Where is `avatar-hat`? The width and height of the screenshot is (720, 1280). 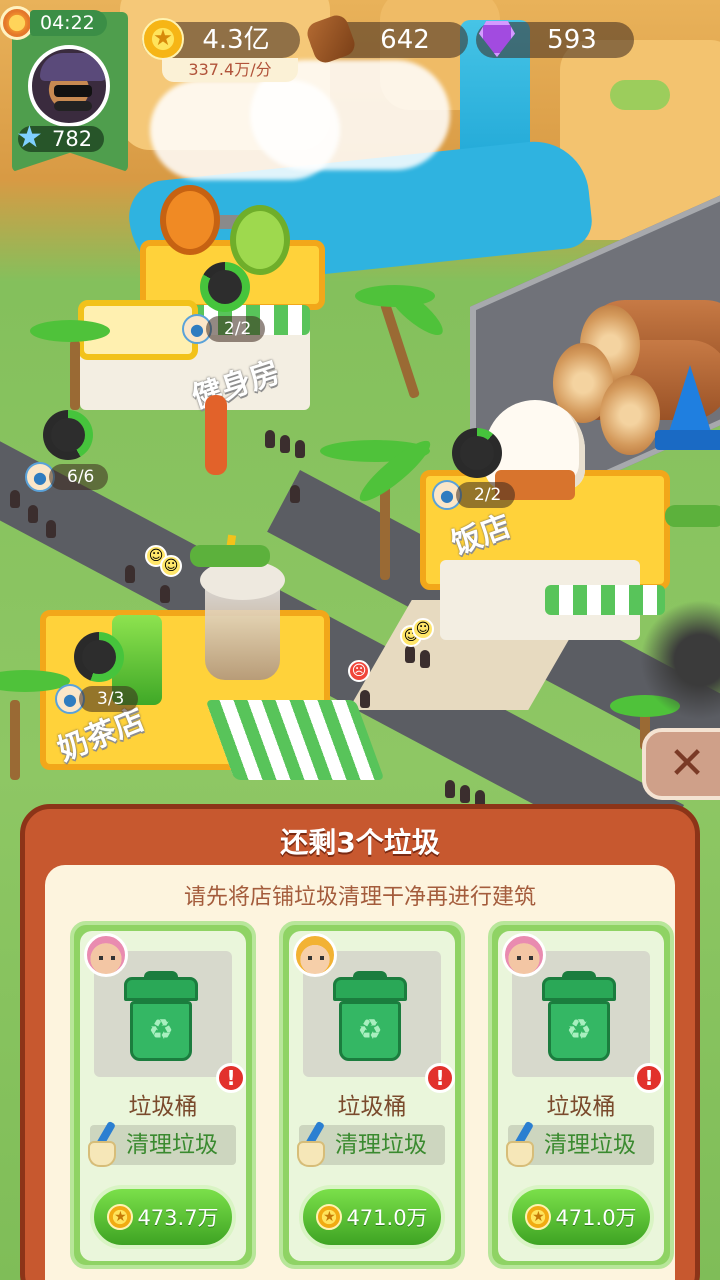
avatar-hat is located at coordinates (73, 67).